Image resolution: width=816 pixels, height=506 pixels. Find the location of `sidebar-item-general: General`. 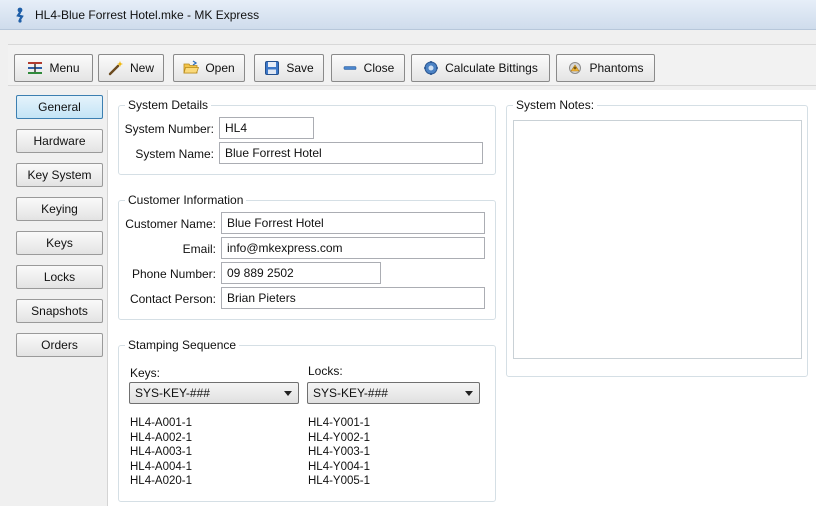

sidebar-item-general: General is located at coordinates (59, 107).